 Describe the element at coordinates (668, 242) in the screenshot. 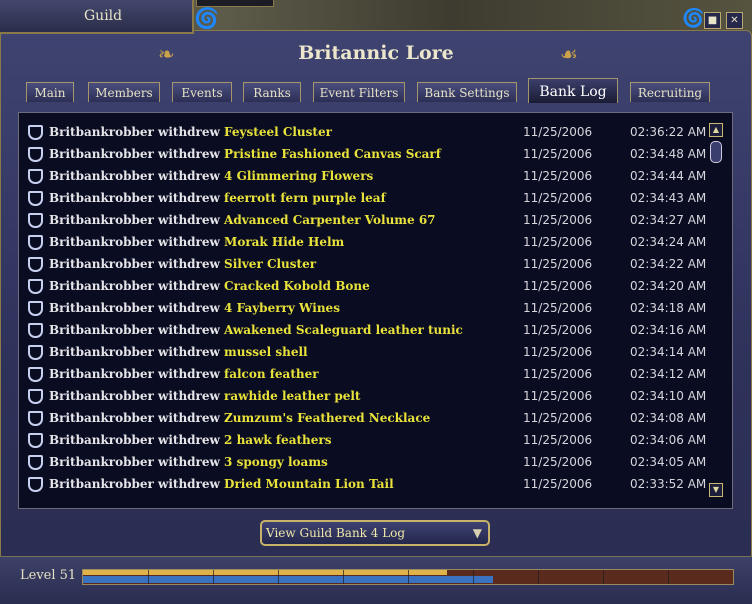

I see `log-time: 02:34:24 AM` at that location.